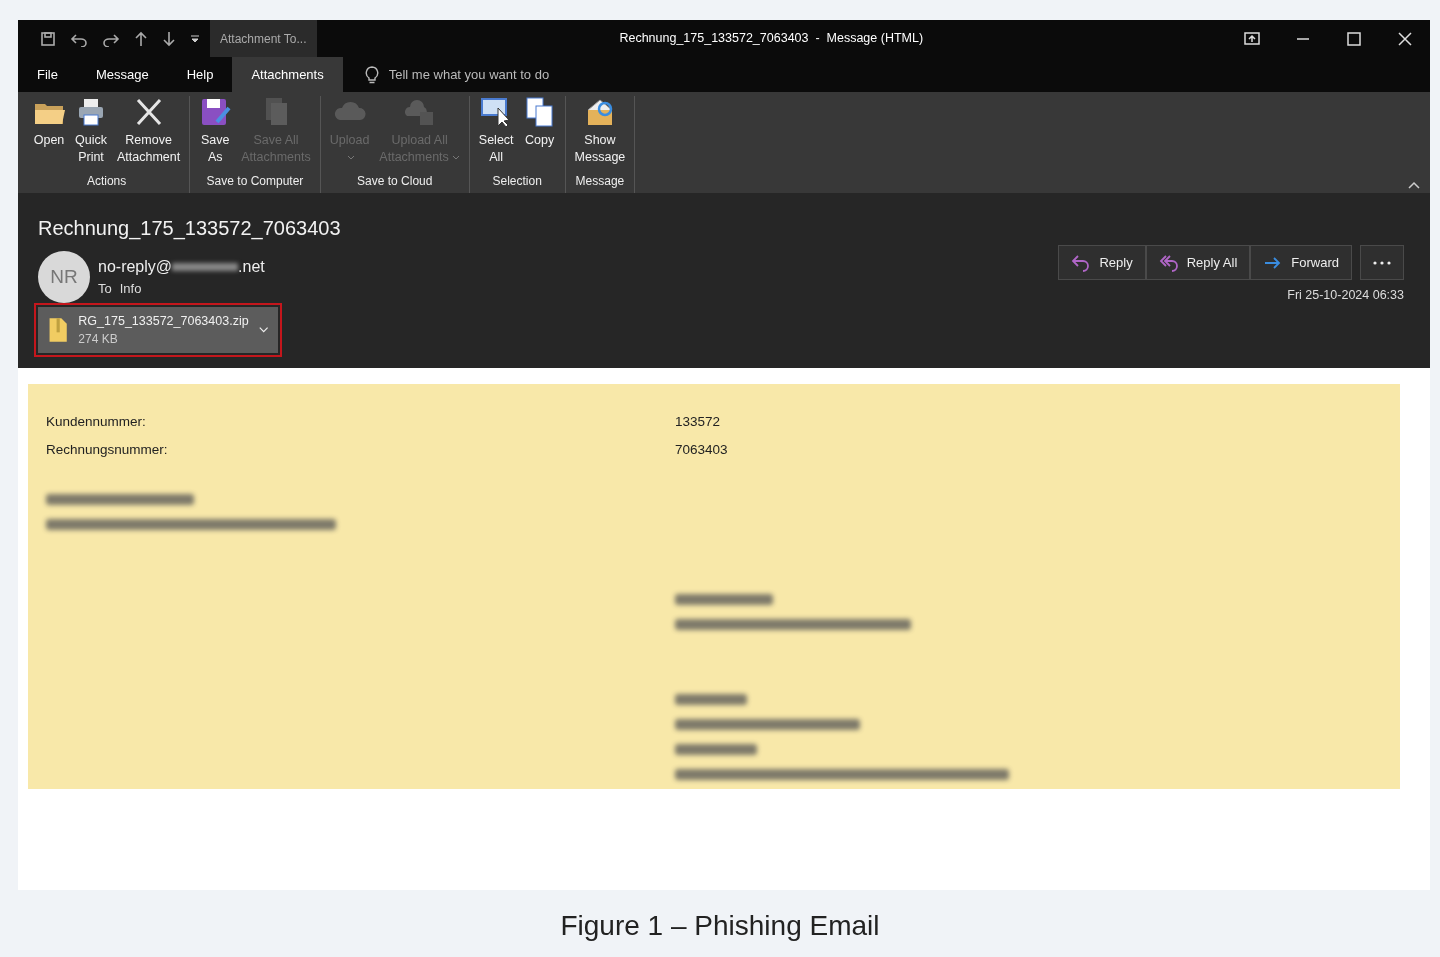  I want to click on ribbon-button: Show Message, so click(600, 134).